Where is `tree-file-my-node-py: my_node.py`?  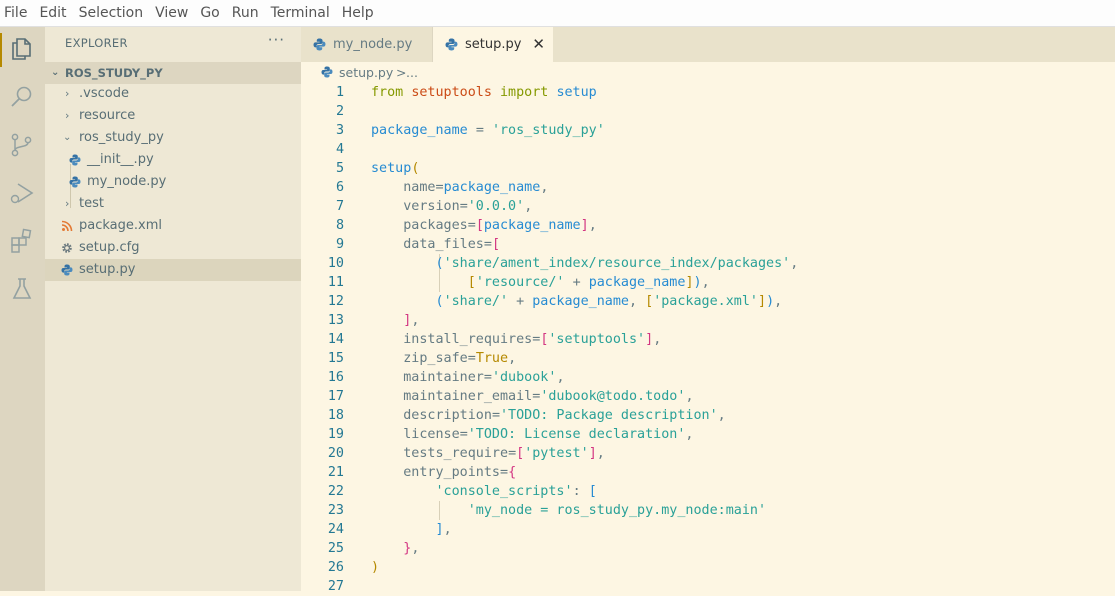
tree-file-my-node-py: my_node.py is located at coordinates (173, 182).